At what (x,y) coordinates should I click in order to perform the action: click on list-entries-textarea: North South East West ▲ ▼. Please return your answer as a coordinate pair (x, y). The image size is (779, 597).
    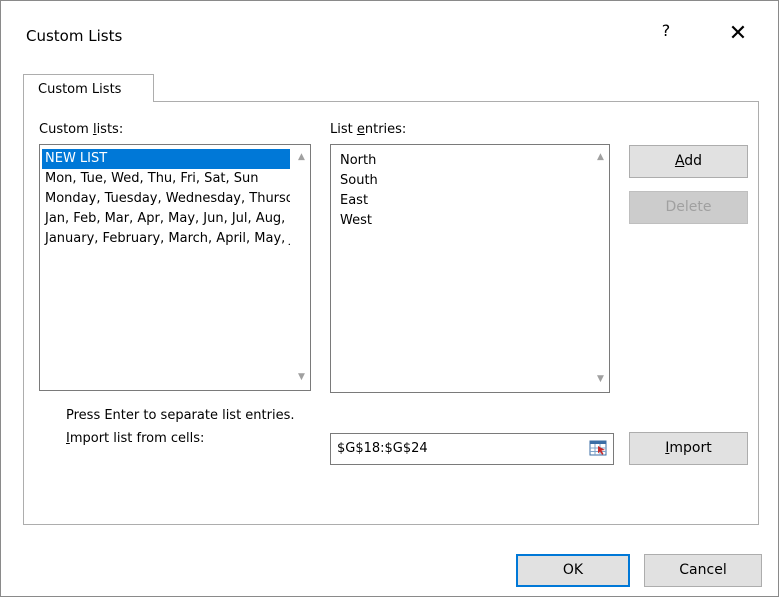
    Looking at the image, I should click on (470, 268).